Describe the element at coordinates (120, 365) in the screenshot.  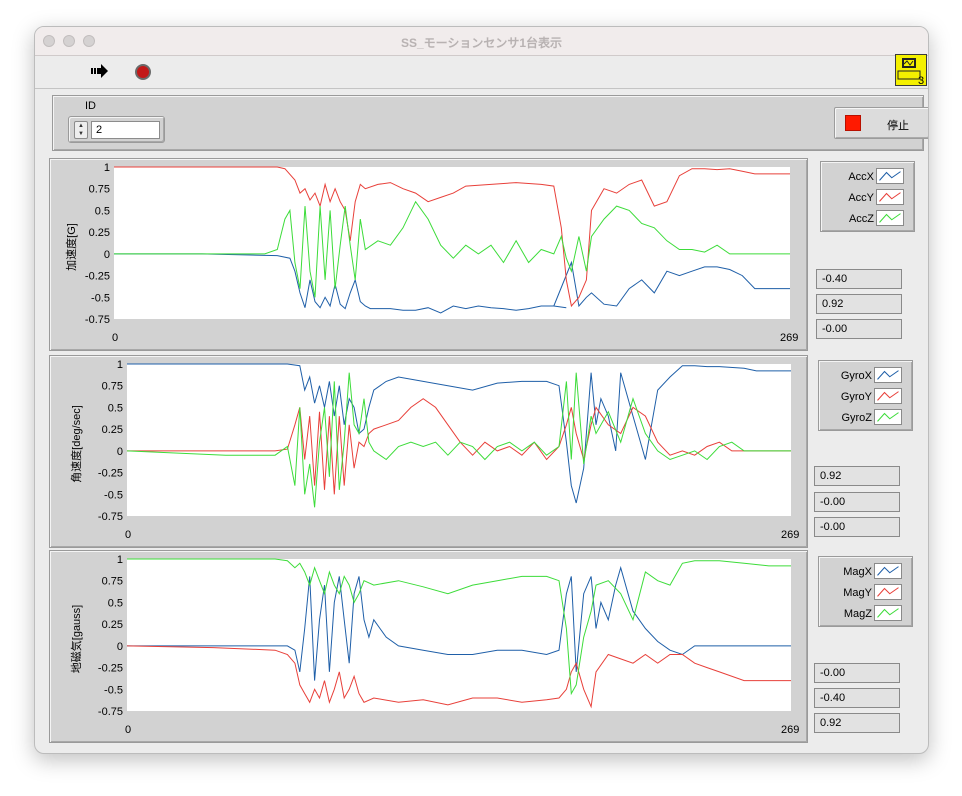
I see `gyro-y-tick-label: 1` at that location.